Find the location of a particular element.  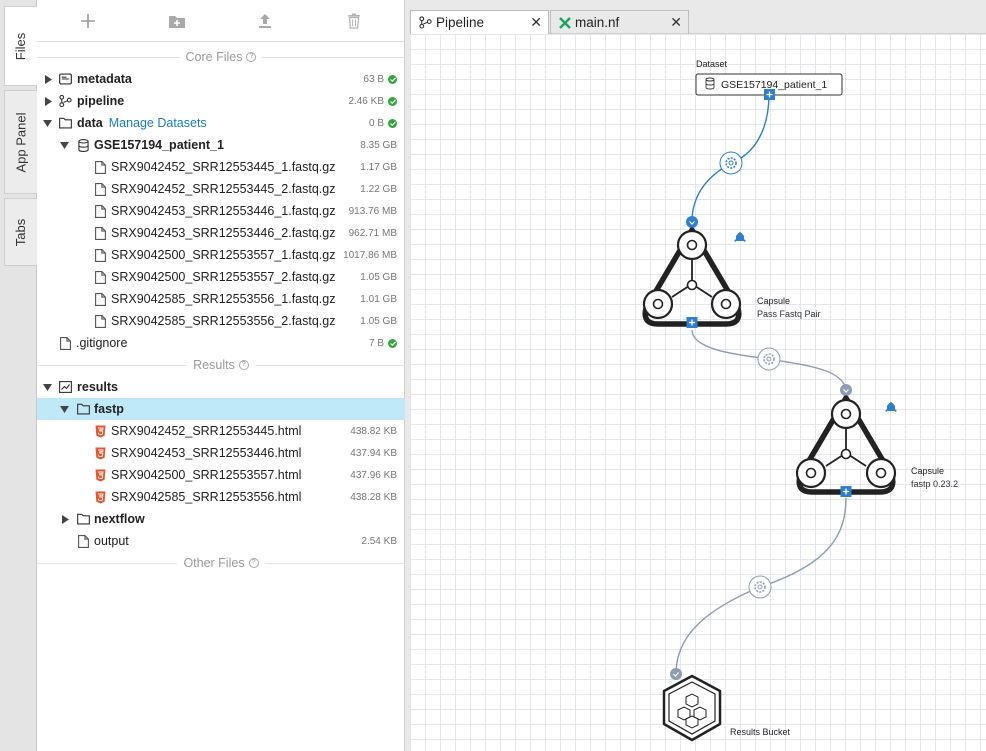

file-size: 438.28 KB is located at coordinates (373, 497).